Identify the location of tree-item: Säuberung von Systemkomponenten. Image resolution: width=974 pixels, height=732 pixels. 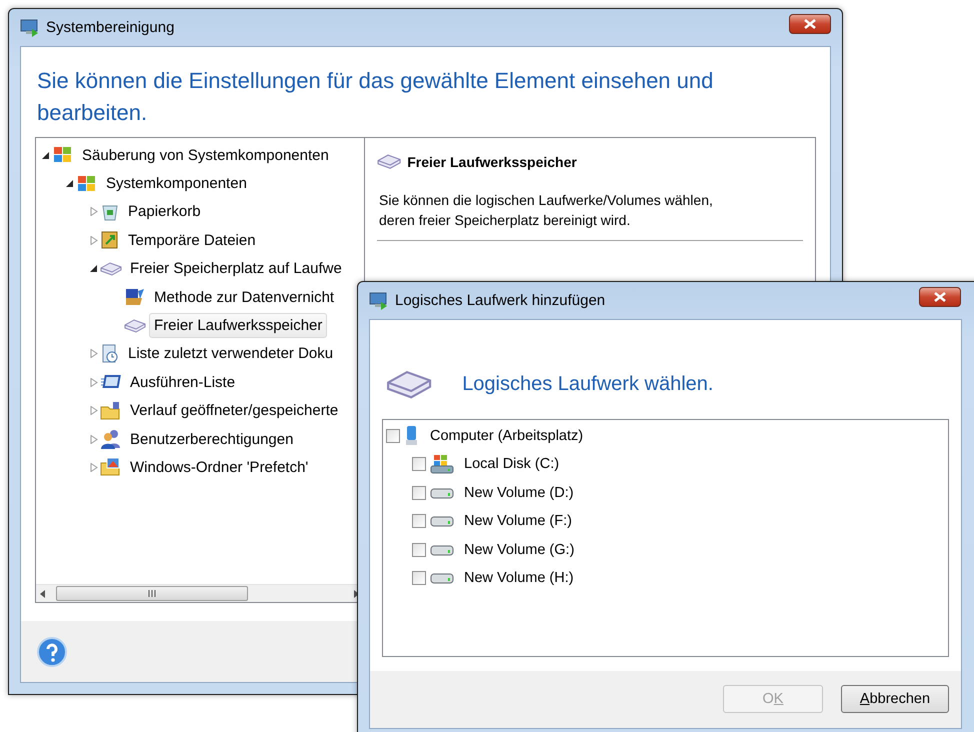
(205, 155).